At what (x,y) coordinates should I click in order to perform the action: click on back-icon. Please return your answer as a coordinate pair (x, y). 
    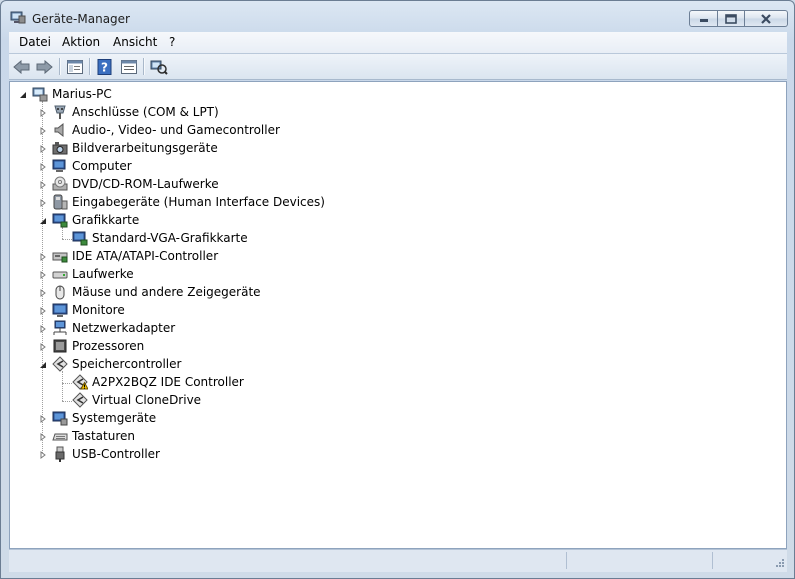
    Looking at the image, I should click on (21, 66).